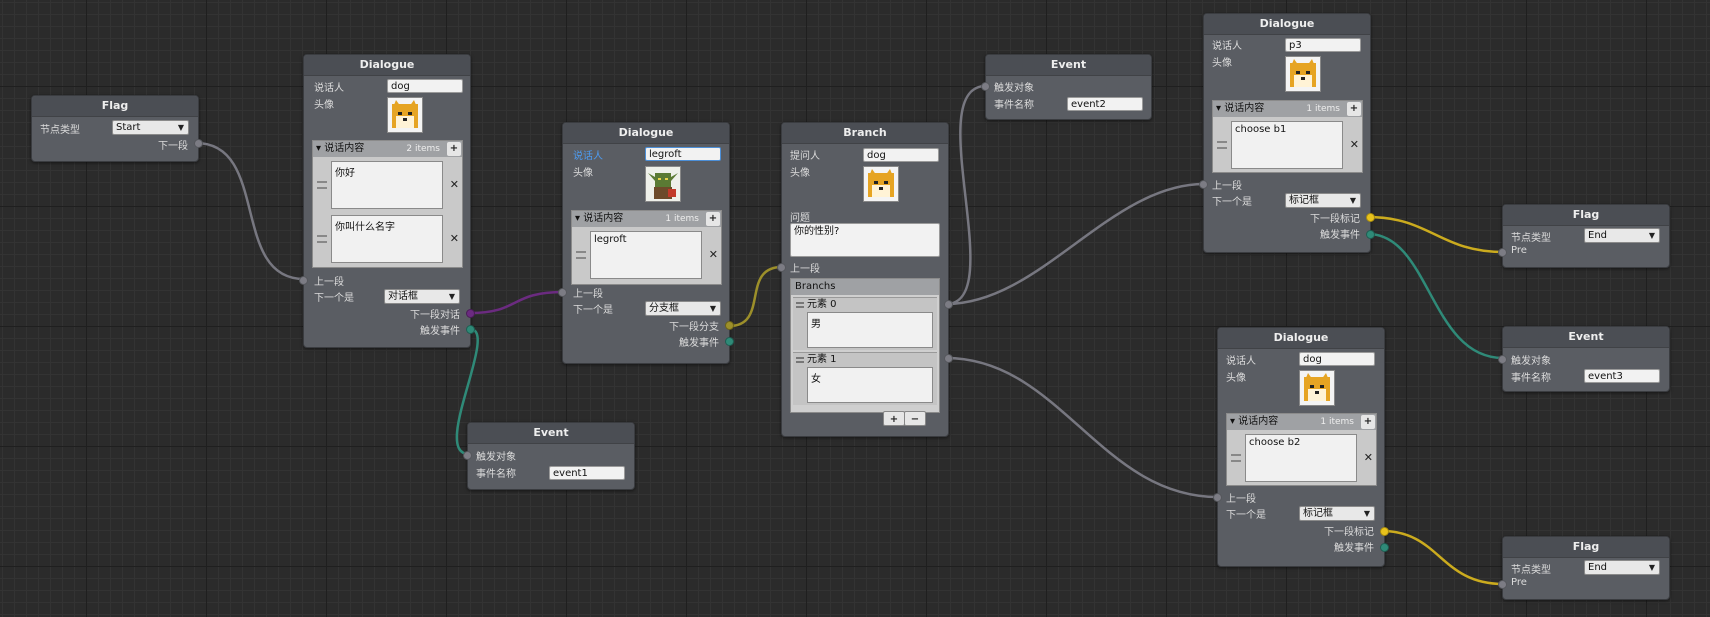 The image size is (1710, 617). What do you see at coordinates (948, 304) in the screenshot?
I see `branch-0-output-port` at bounding box center [948, 304].